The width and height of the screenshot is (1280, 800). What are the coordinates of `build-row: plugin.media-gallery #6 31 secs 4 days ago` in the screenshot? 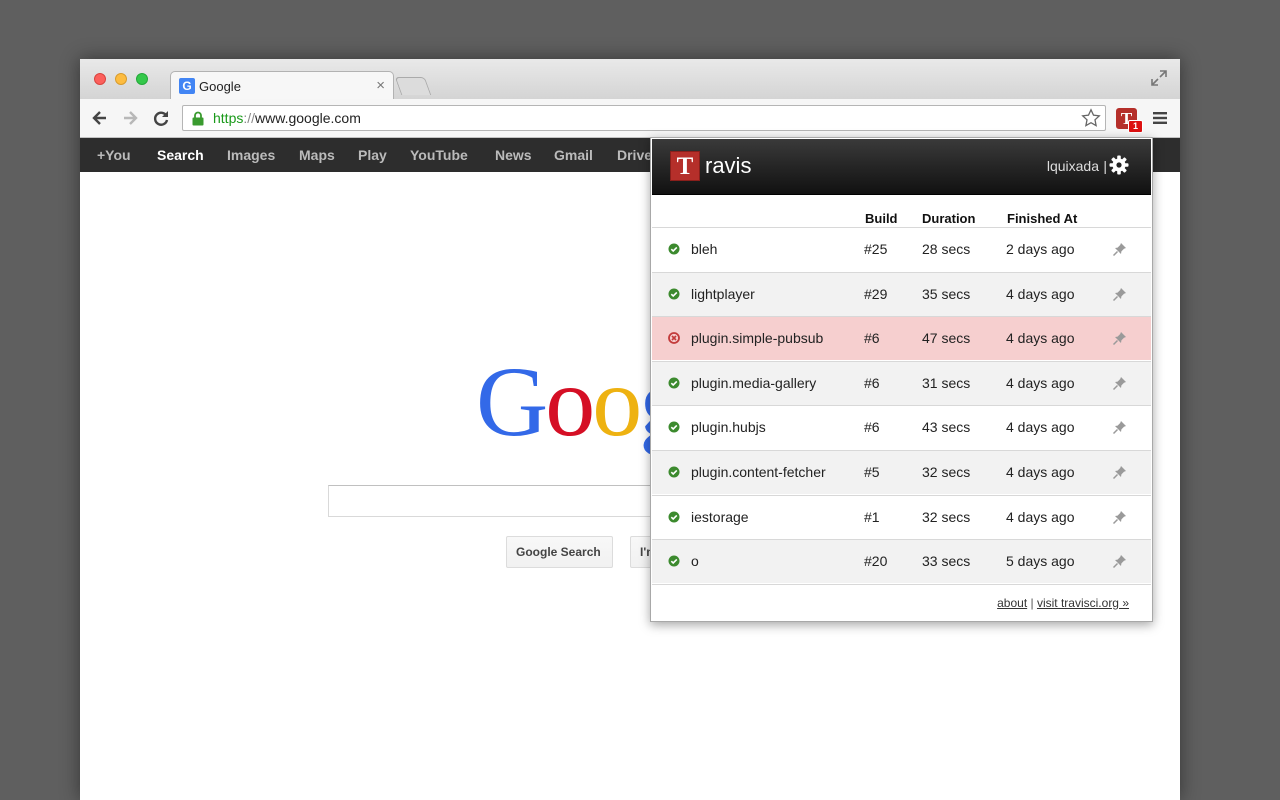 It's located at (901, 382).